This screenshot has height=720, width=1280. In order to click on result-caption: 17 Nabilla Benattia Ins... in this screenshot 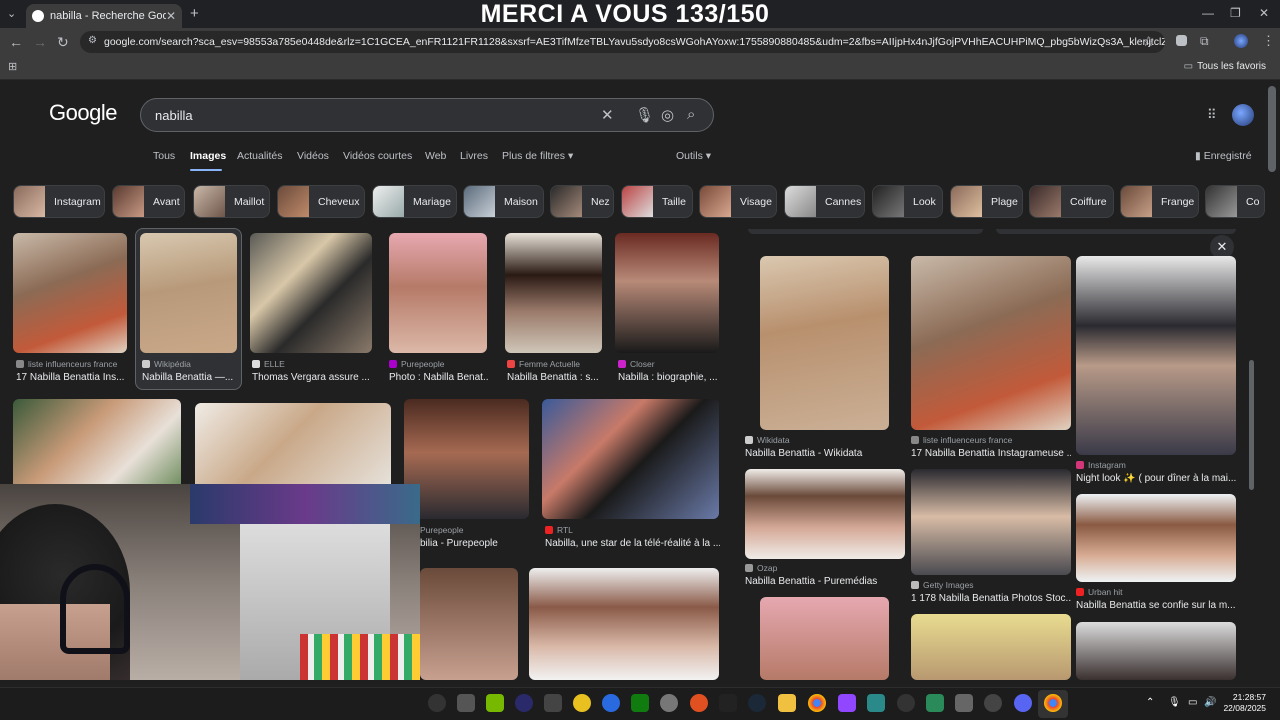, I will do `click(72, 377)`.